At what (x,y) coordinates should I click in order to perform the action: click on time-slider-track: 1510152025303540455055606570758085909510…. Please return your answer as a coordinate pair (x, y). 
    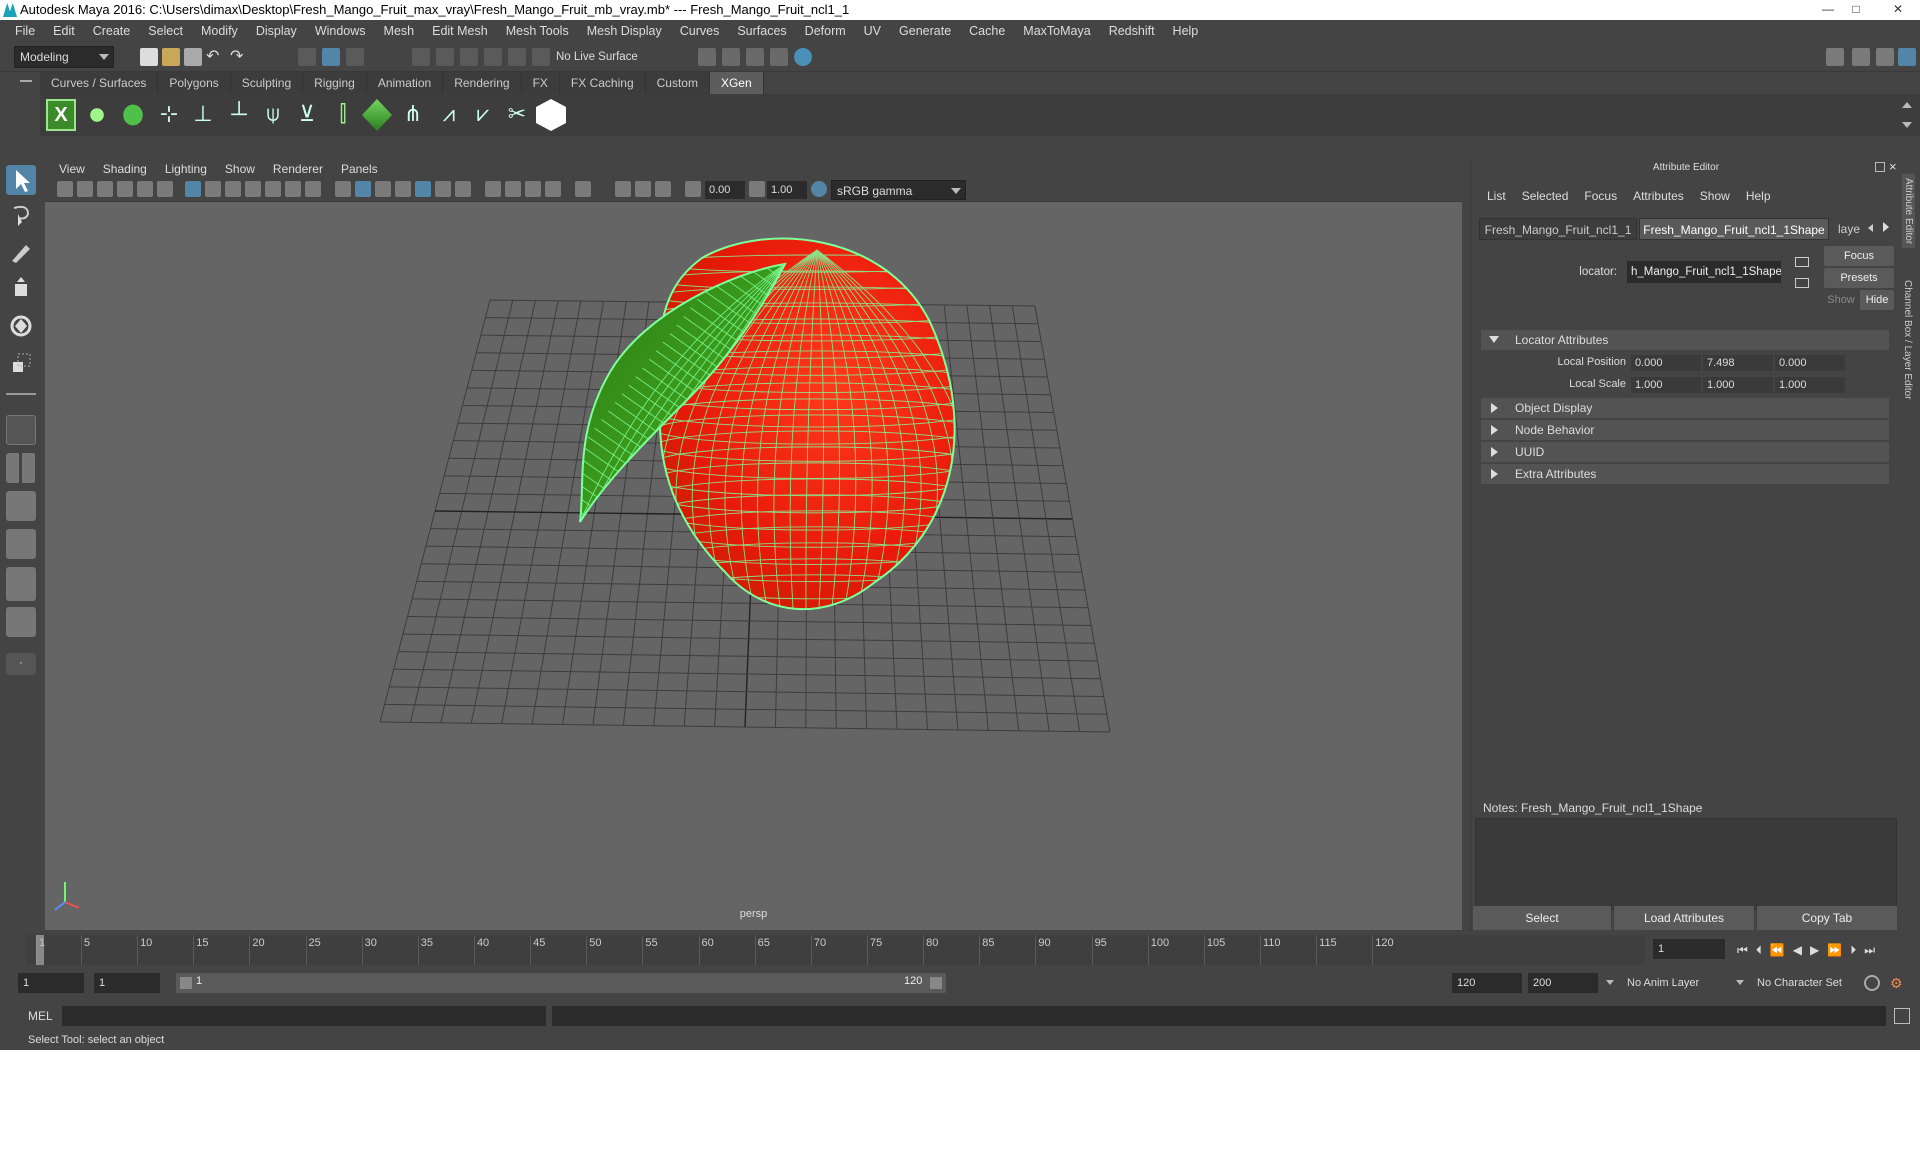
    Looking at the image, I should click on (837, 950).